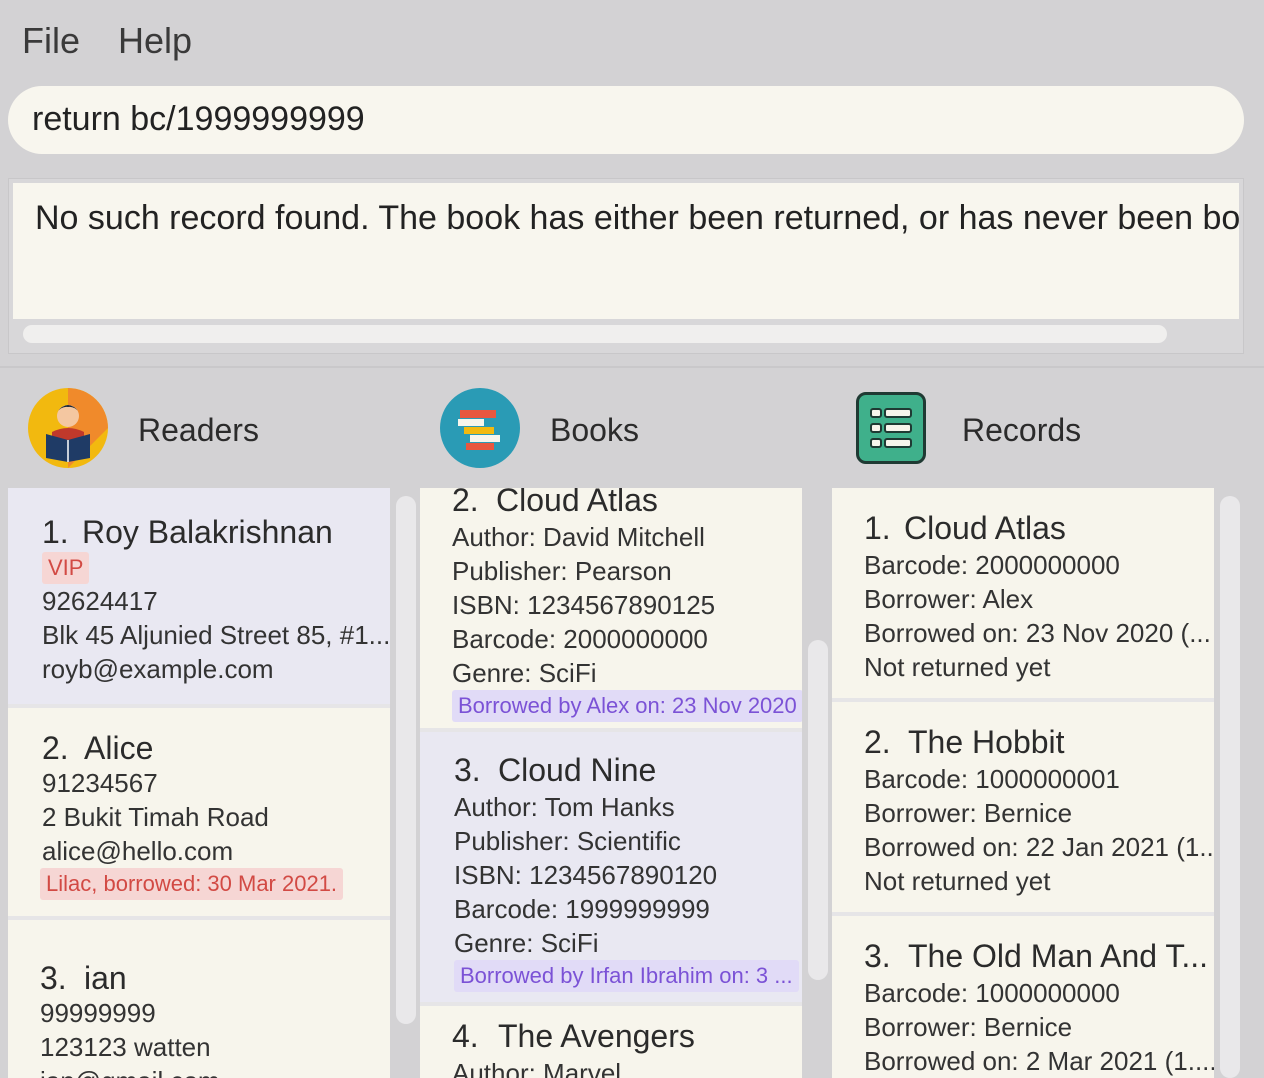  Describe the element at coordinates (55, 532) in the screenshot. I see `reader-index: 1.` at that location.